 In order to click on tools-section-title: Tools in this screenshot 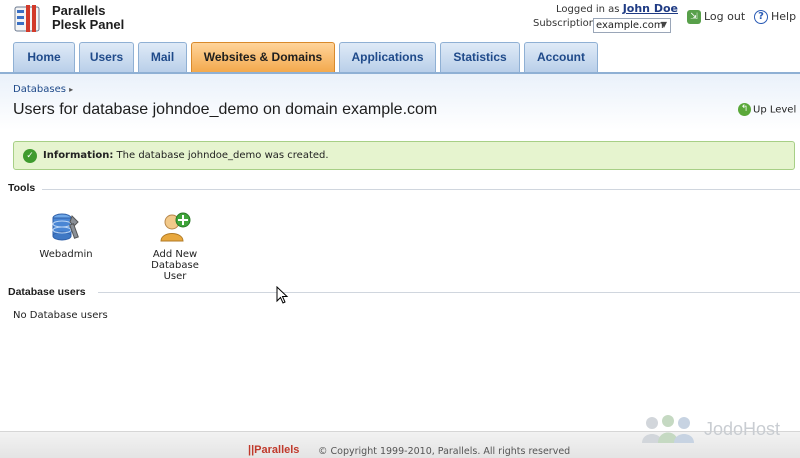, I will do `click(22, 188)`.